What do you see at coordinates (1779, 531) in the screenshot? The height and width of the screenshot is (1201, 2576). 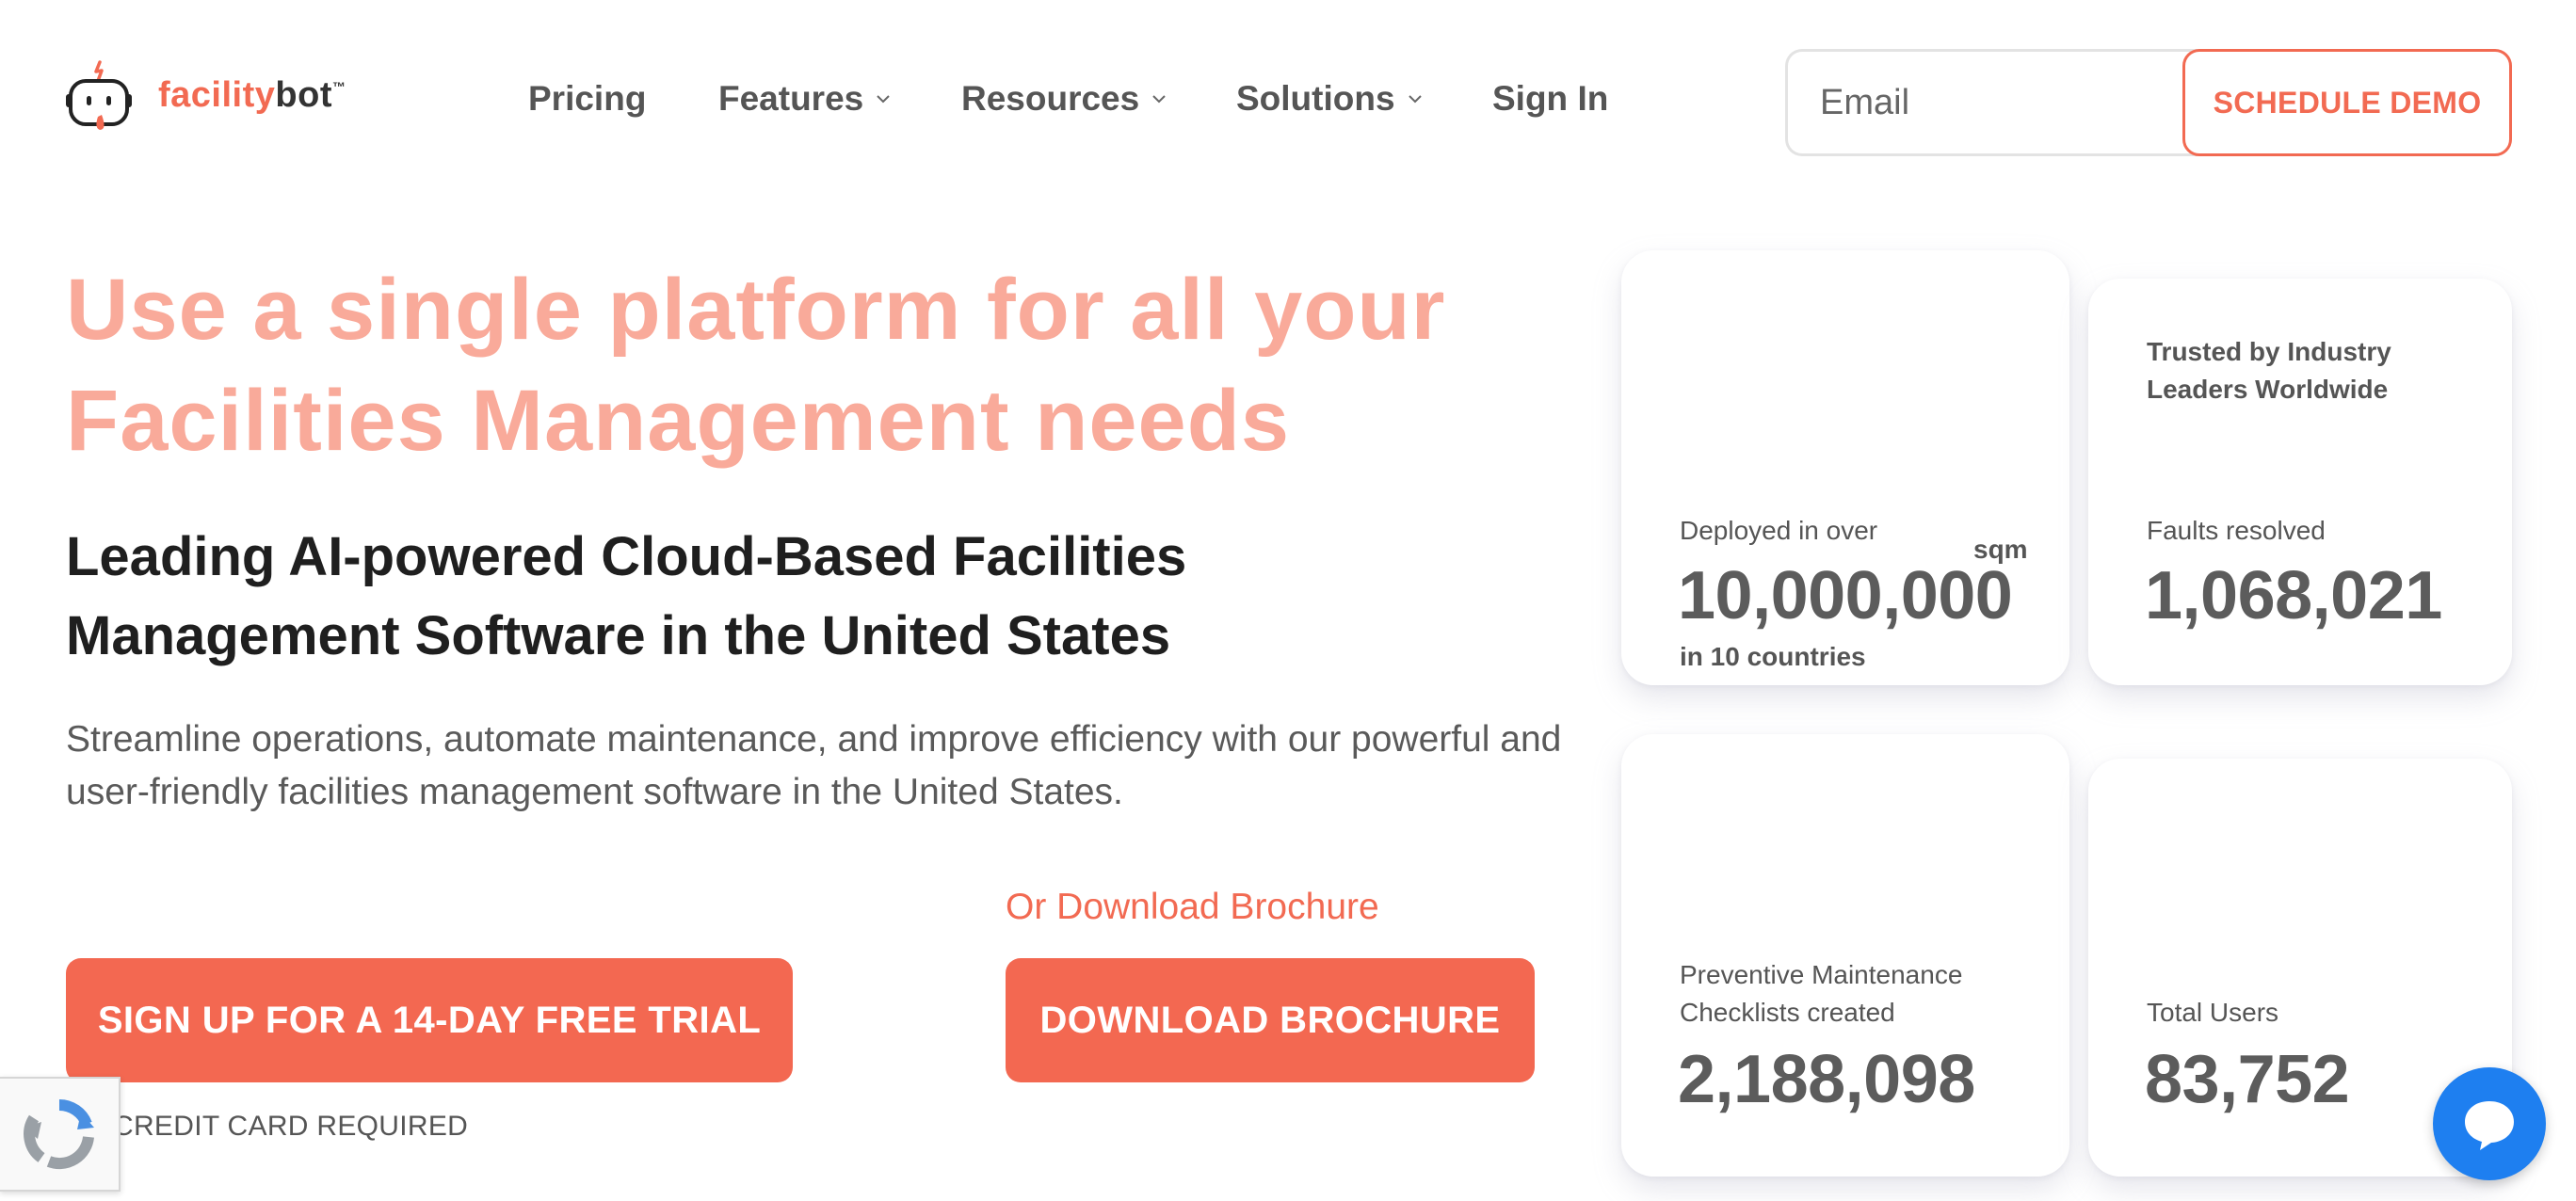 I see `stat-label: Deployed in over` at bounding box center [1779, 531].